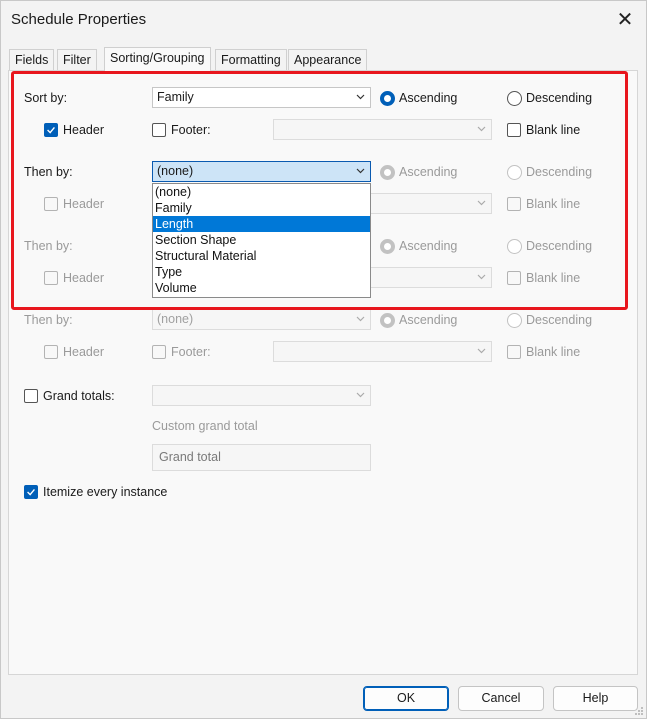 The width and height of the screenshot is (647, 719). What do you see at coordinates (157, 59) in the screenshot?
I see `tab-sorting-grouping: Sorting/Grouping` at bounding box center [157, 59].